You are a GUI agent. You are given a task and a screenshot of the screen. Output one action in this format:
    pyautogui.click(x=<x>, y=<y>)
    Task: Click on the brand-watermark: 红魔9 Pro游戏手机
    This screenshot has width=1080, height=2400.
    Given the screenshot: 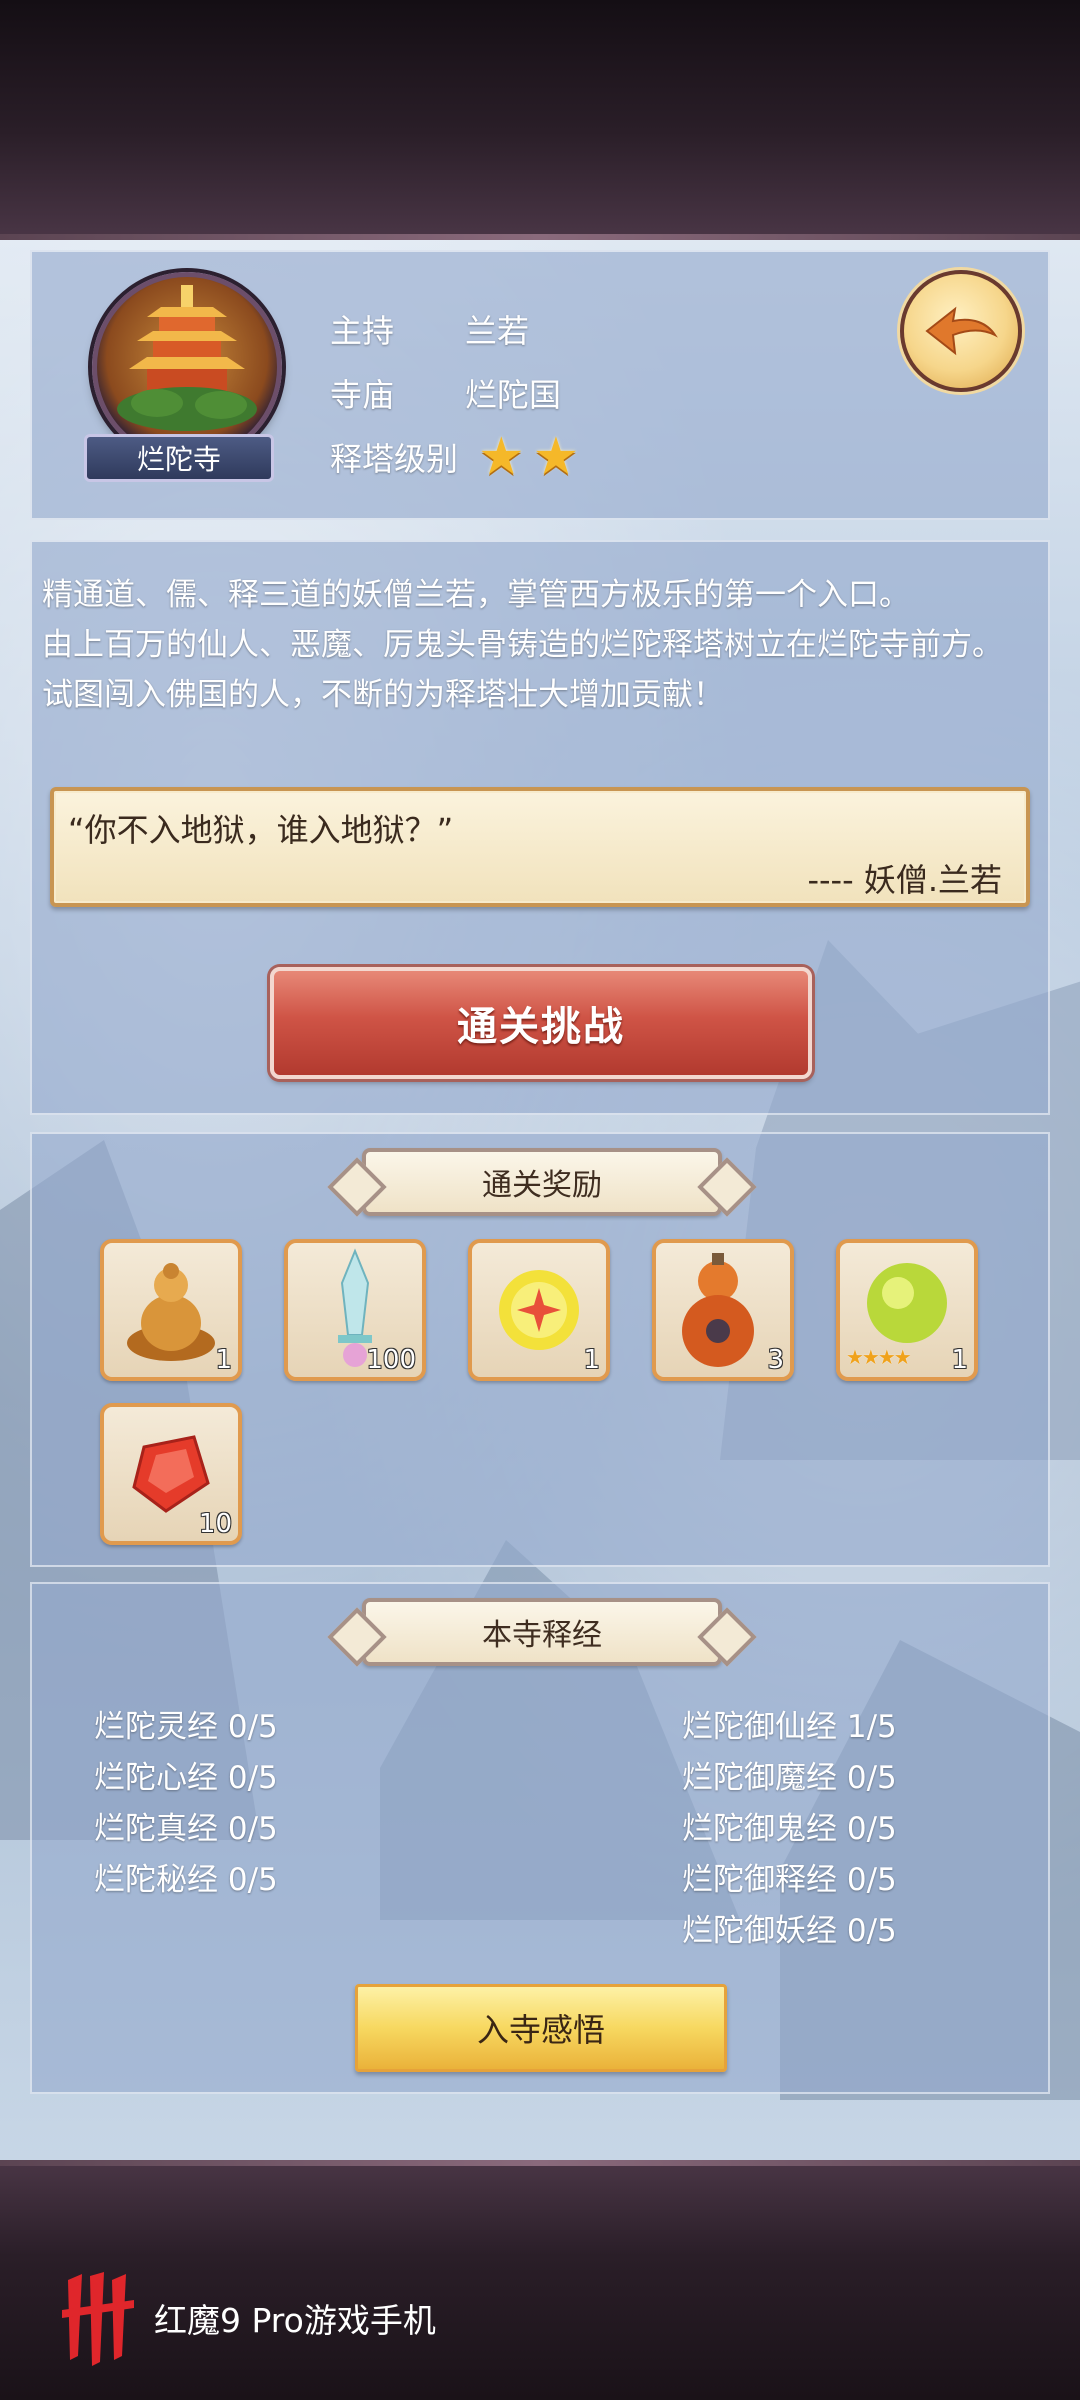 What is the action you would take?
    pyautogui.click(x=248, y=2318)
    